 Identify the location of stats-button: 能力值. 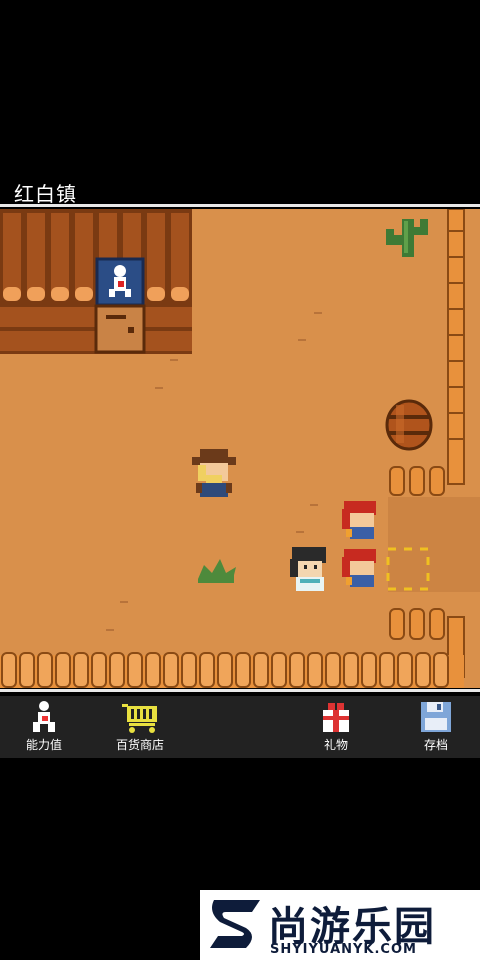
(44, 726).